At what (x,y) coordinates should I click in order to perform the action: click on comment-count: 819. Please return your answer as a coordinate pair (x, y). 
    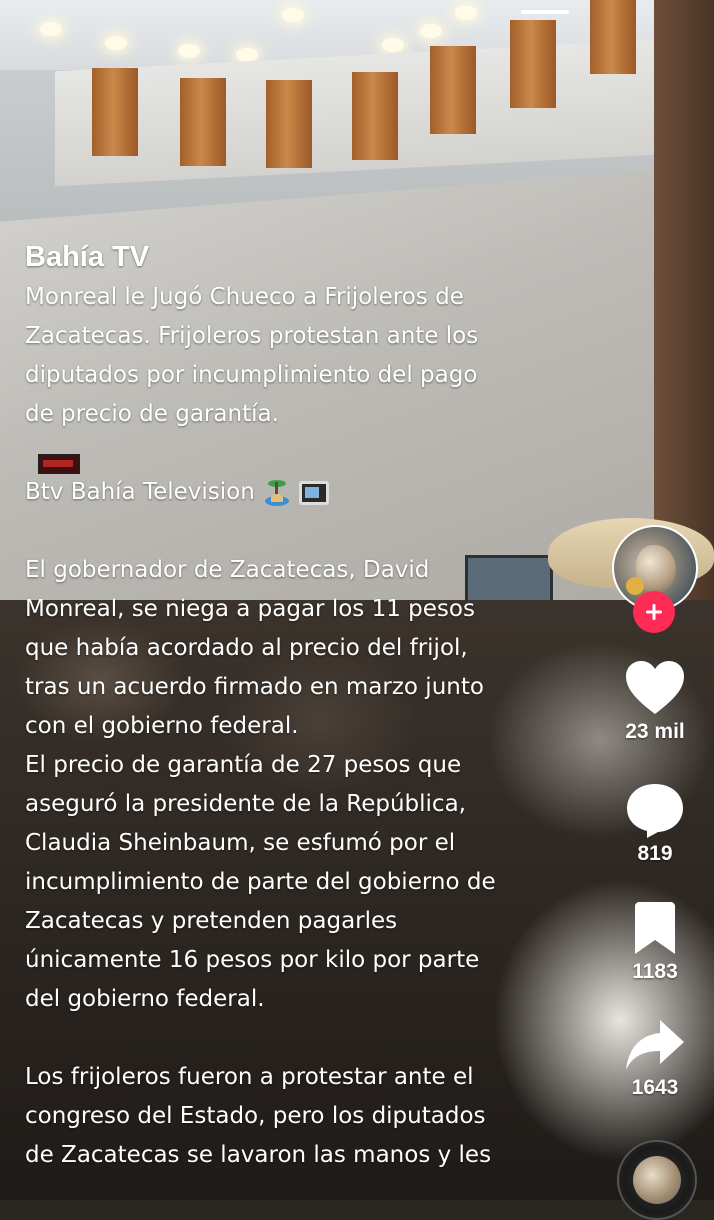
    Looking at the image, I should click on (655, 853).